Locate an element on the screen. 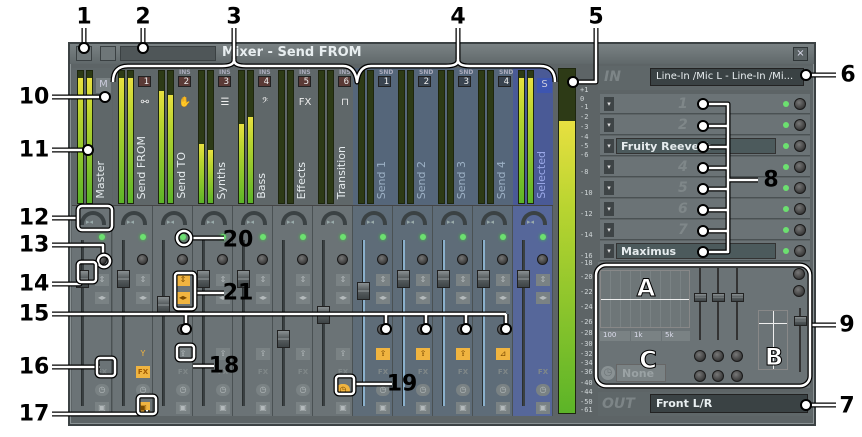 The image size is (862, 437). track-header: M Master is located at coordinates (92, 137).